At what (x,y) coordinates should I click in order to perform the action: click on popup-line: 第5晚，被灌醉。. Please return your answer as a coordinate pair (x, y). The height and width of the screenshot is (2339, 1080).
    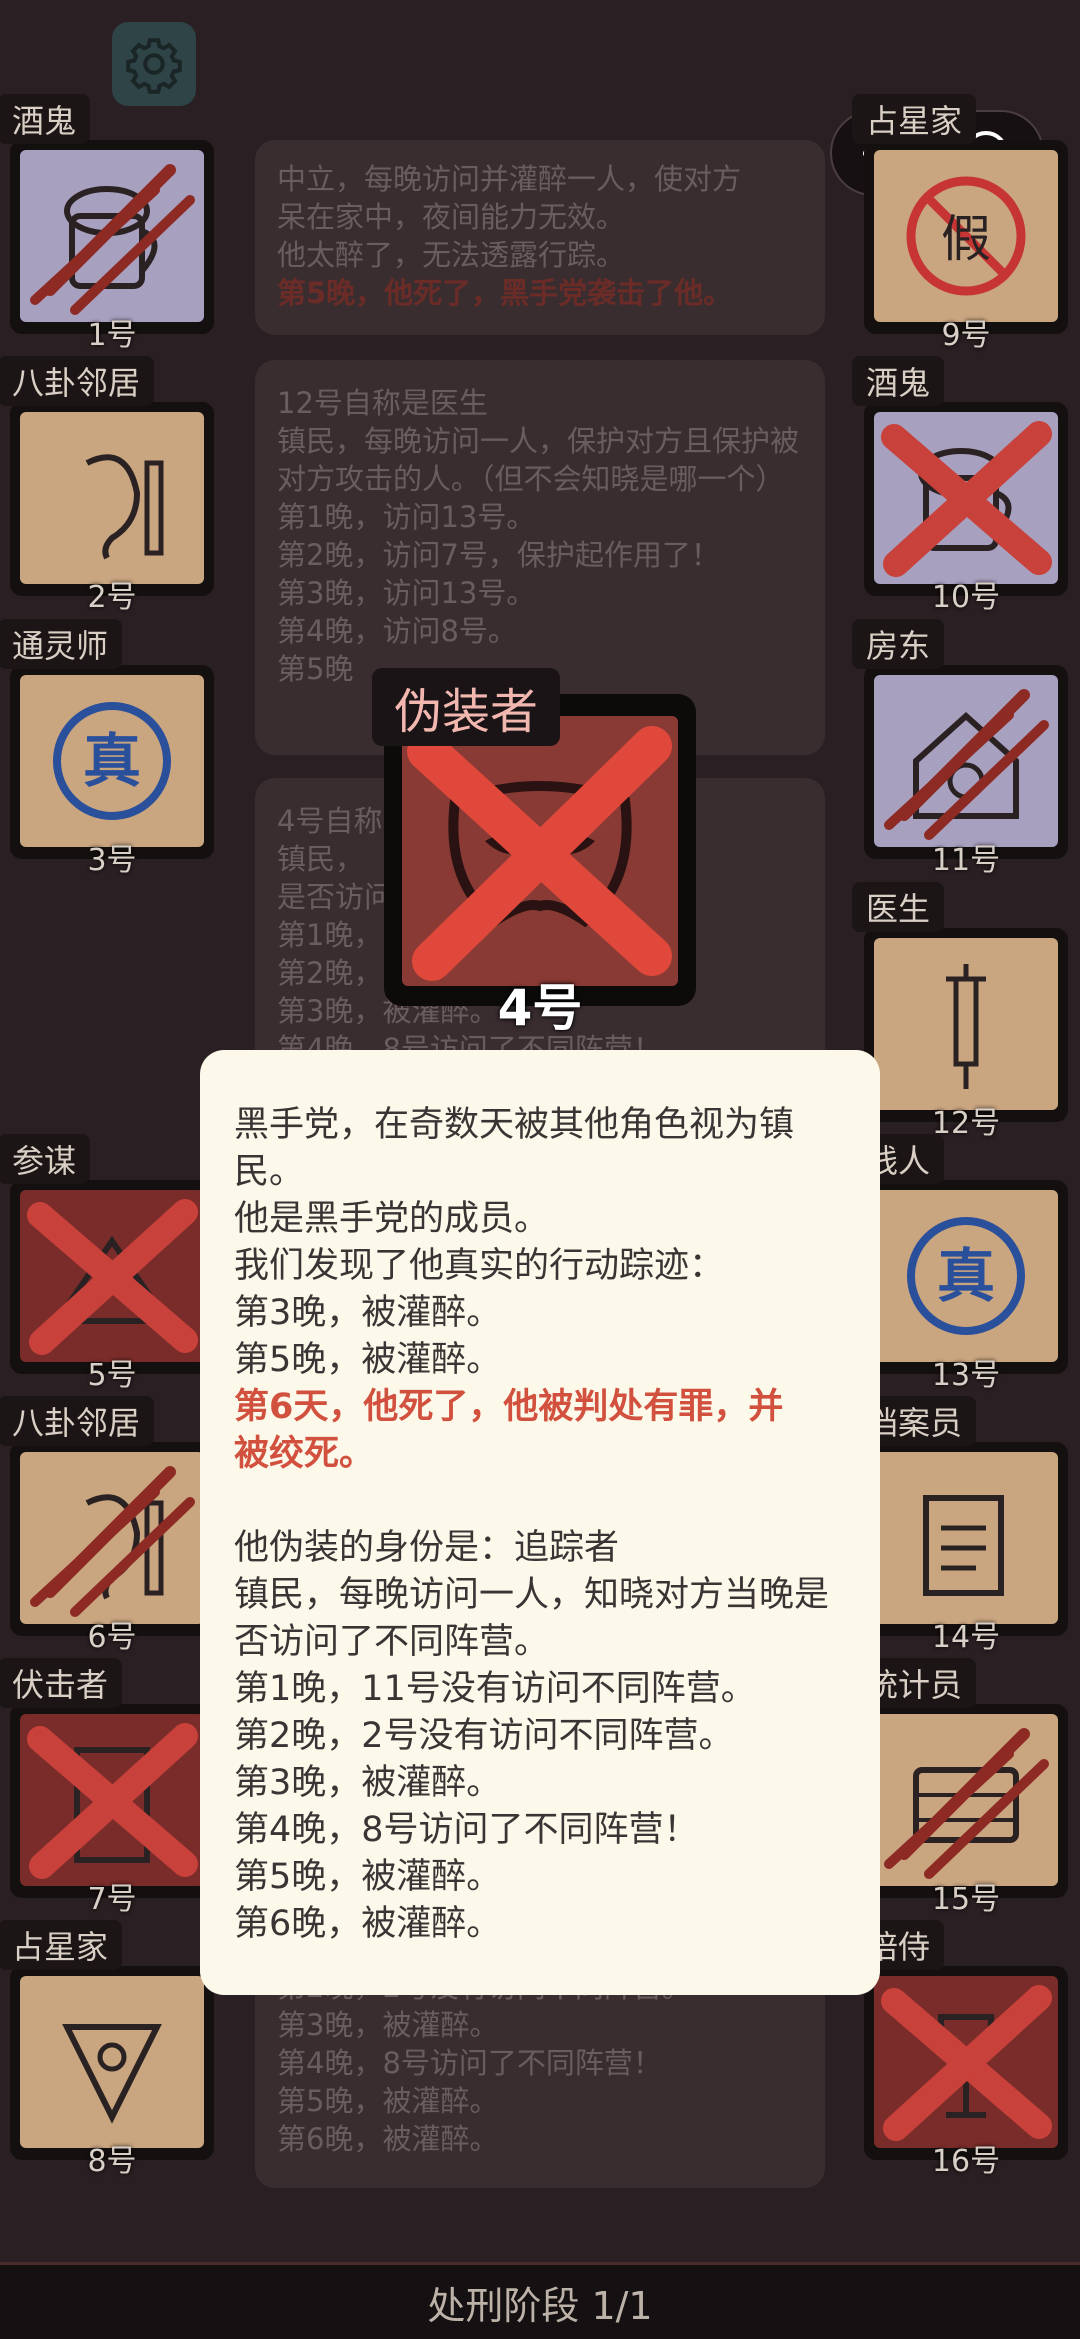
    Looking at the image, I should click on (368, 1360).